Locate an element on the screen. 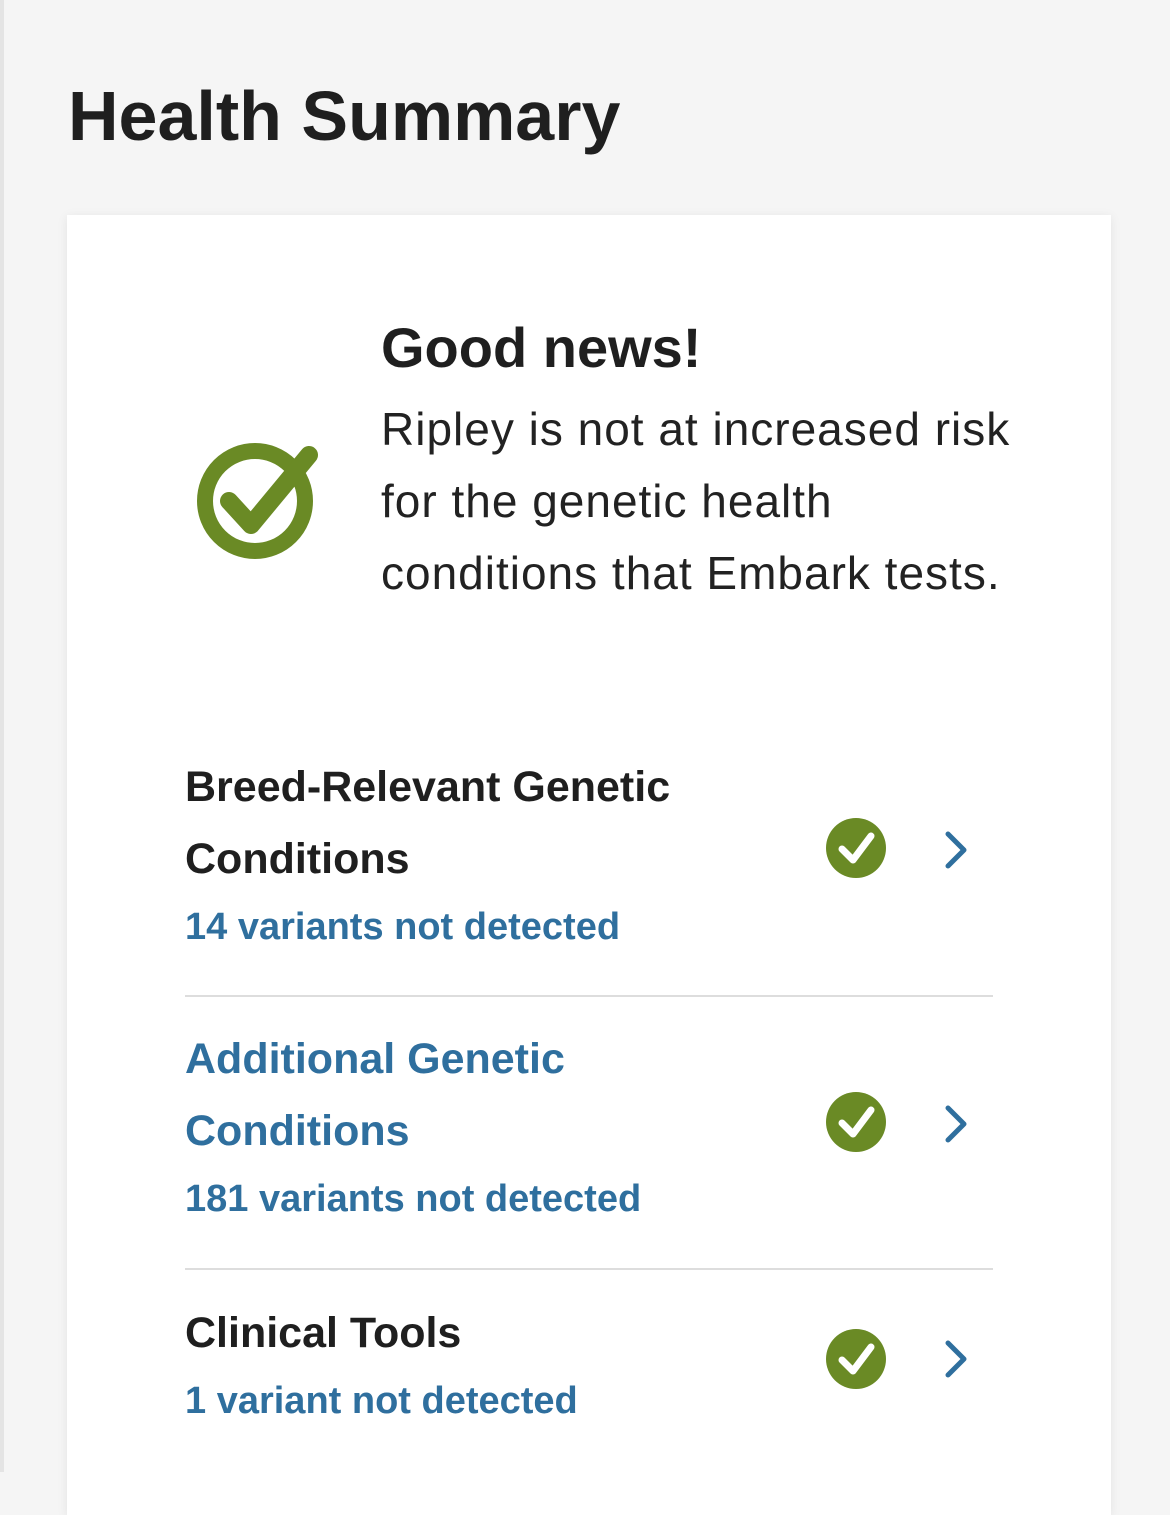  row-subtitle: 14 variants not detected is located at coordinates (589, 927).